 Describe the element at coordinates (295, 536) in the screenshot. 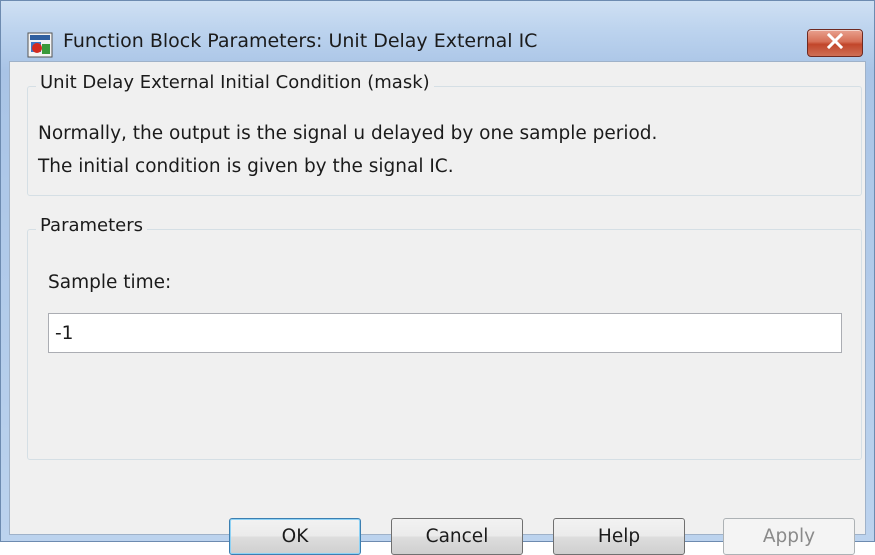

I see `ok-button: OK` at that location.